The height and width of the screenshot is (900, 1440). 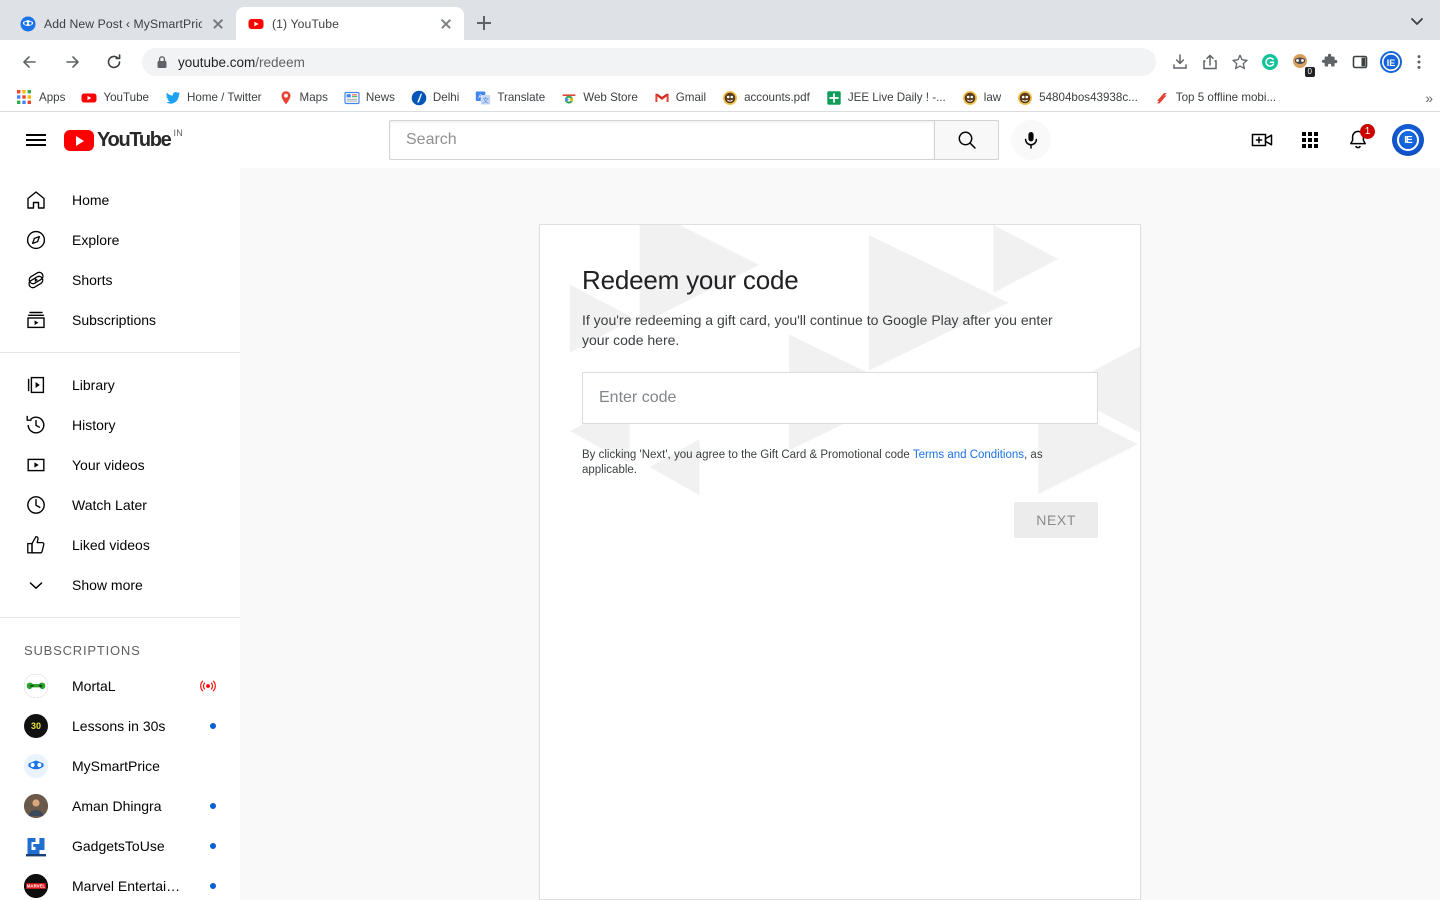 I want to click on youtube-apps-button, so click(x=1310, y=140).